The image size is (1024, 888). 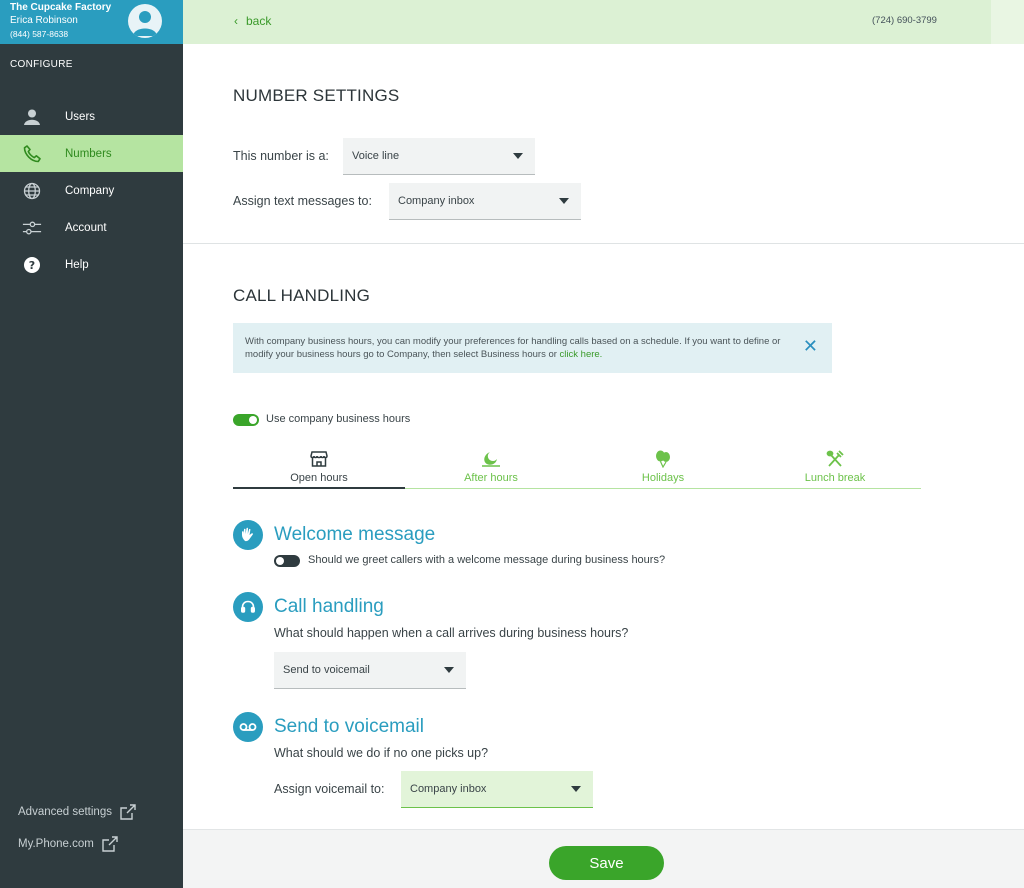 I want to click on tab-label: Open hours, so click(x=319, y=478).